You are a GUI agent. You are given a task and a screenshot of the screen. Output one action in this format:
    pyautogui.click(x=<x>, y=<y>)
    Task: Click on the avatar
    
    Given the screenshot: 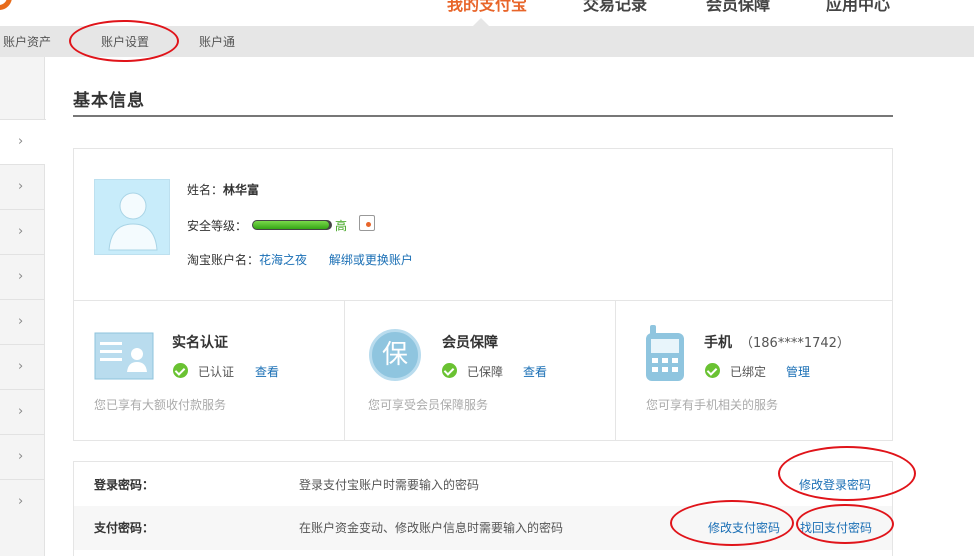 What is the action you would take?
    pyautogui.click(x=132, y=217)
    